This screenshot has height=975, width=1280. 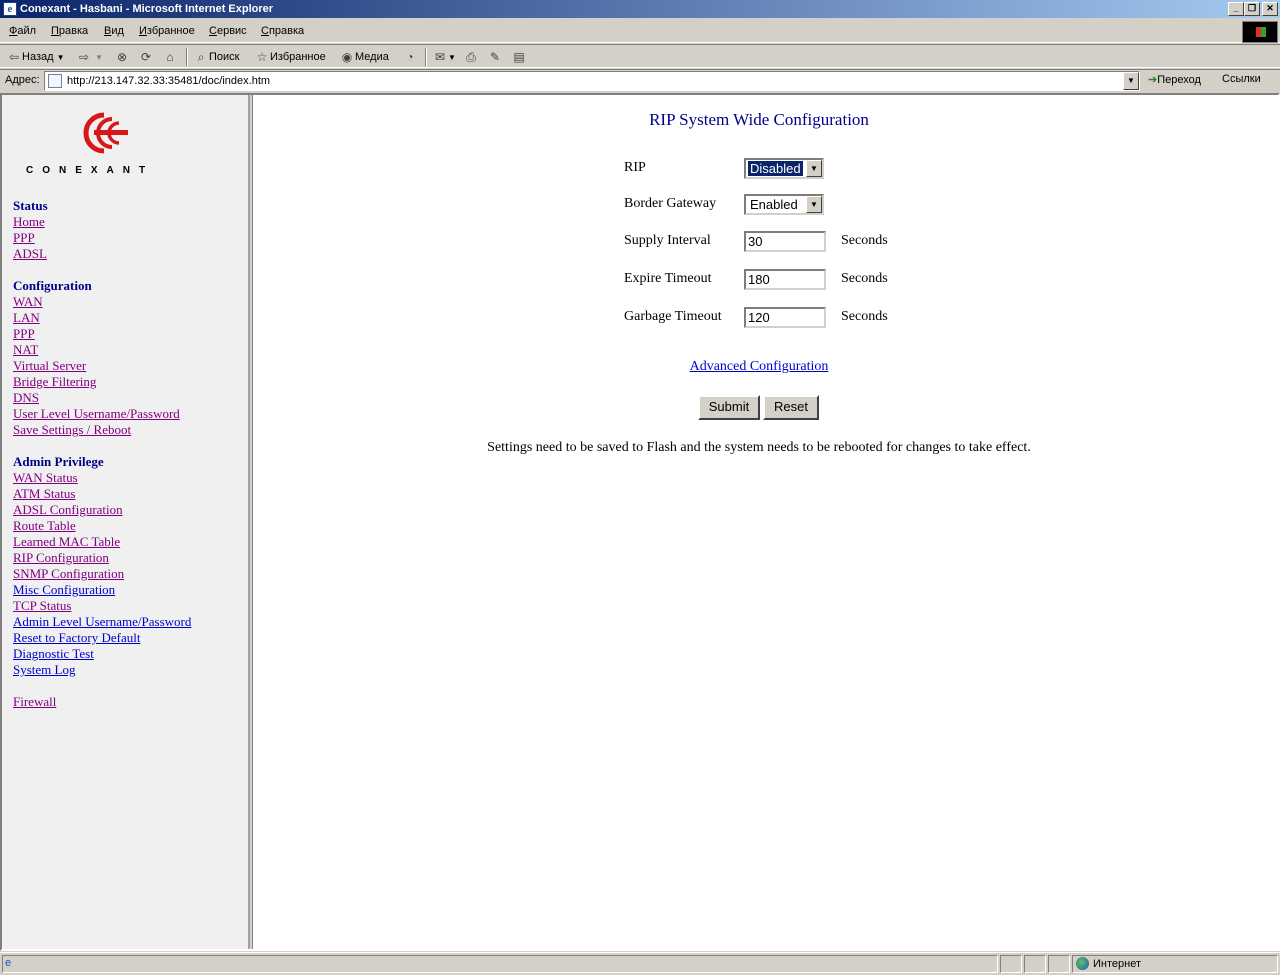 I want to click on menu-favorites: Избранное, so click(x=167, y=31).